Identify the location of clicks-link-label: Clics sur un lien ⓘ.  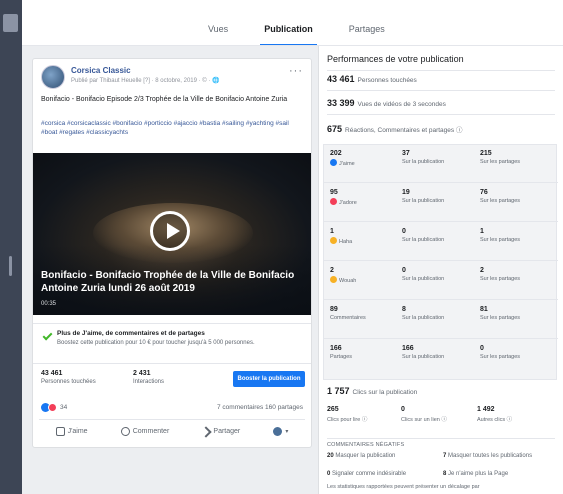
(424, 420).